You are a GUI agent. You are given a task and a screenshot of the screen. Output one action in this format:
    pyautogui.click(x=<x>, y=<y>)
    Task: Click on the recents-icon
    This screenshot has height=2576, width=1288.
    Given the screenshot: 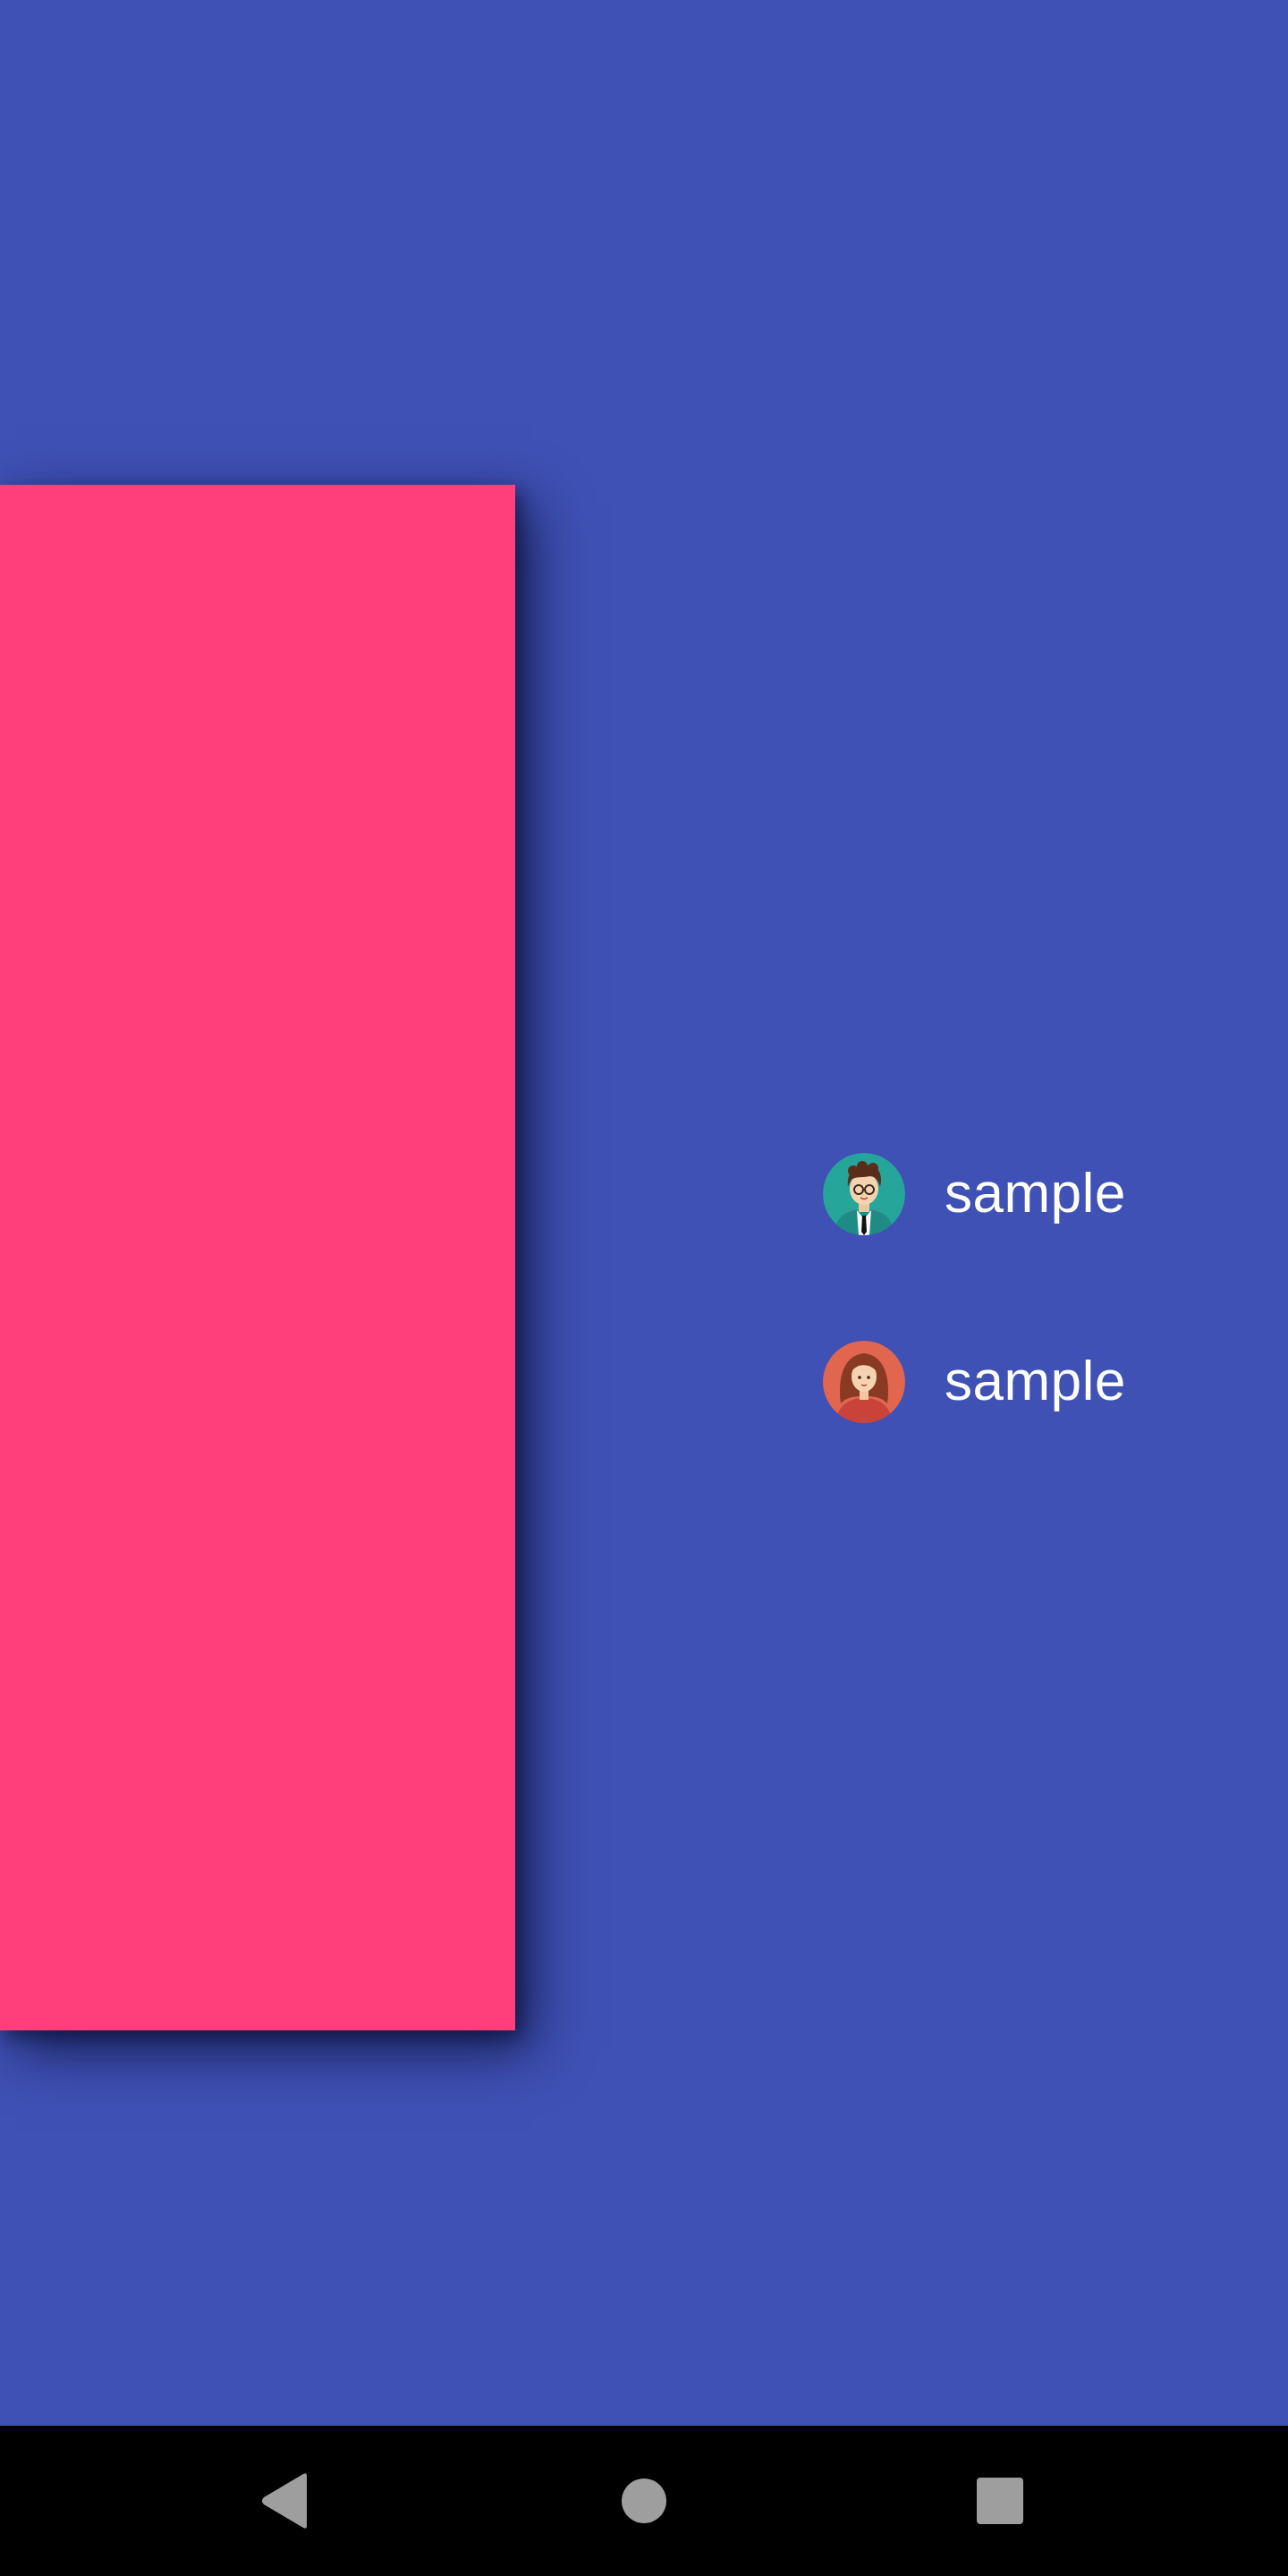 What is the action you would take?
    pyautogui.click(x=1000, y=2501)
    